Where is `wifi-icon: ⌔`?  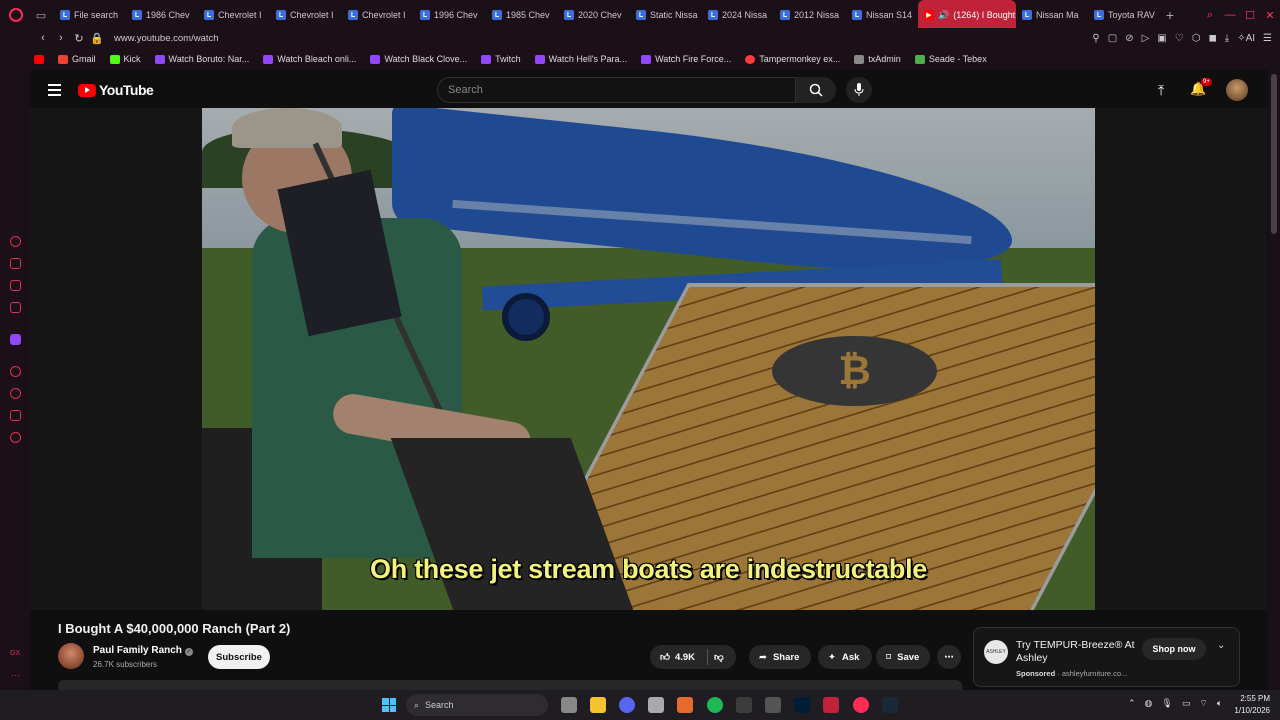 wifi-icon: ⌔ is located at coordinates (1203, 703).